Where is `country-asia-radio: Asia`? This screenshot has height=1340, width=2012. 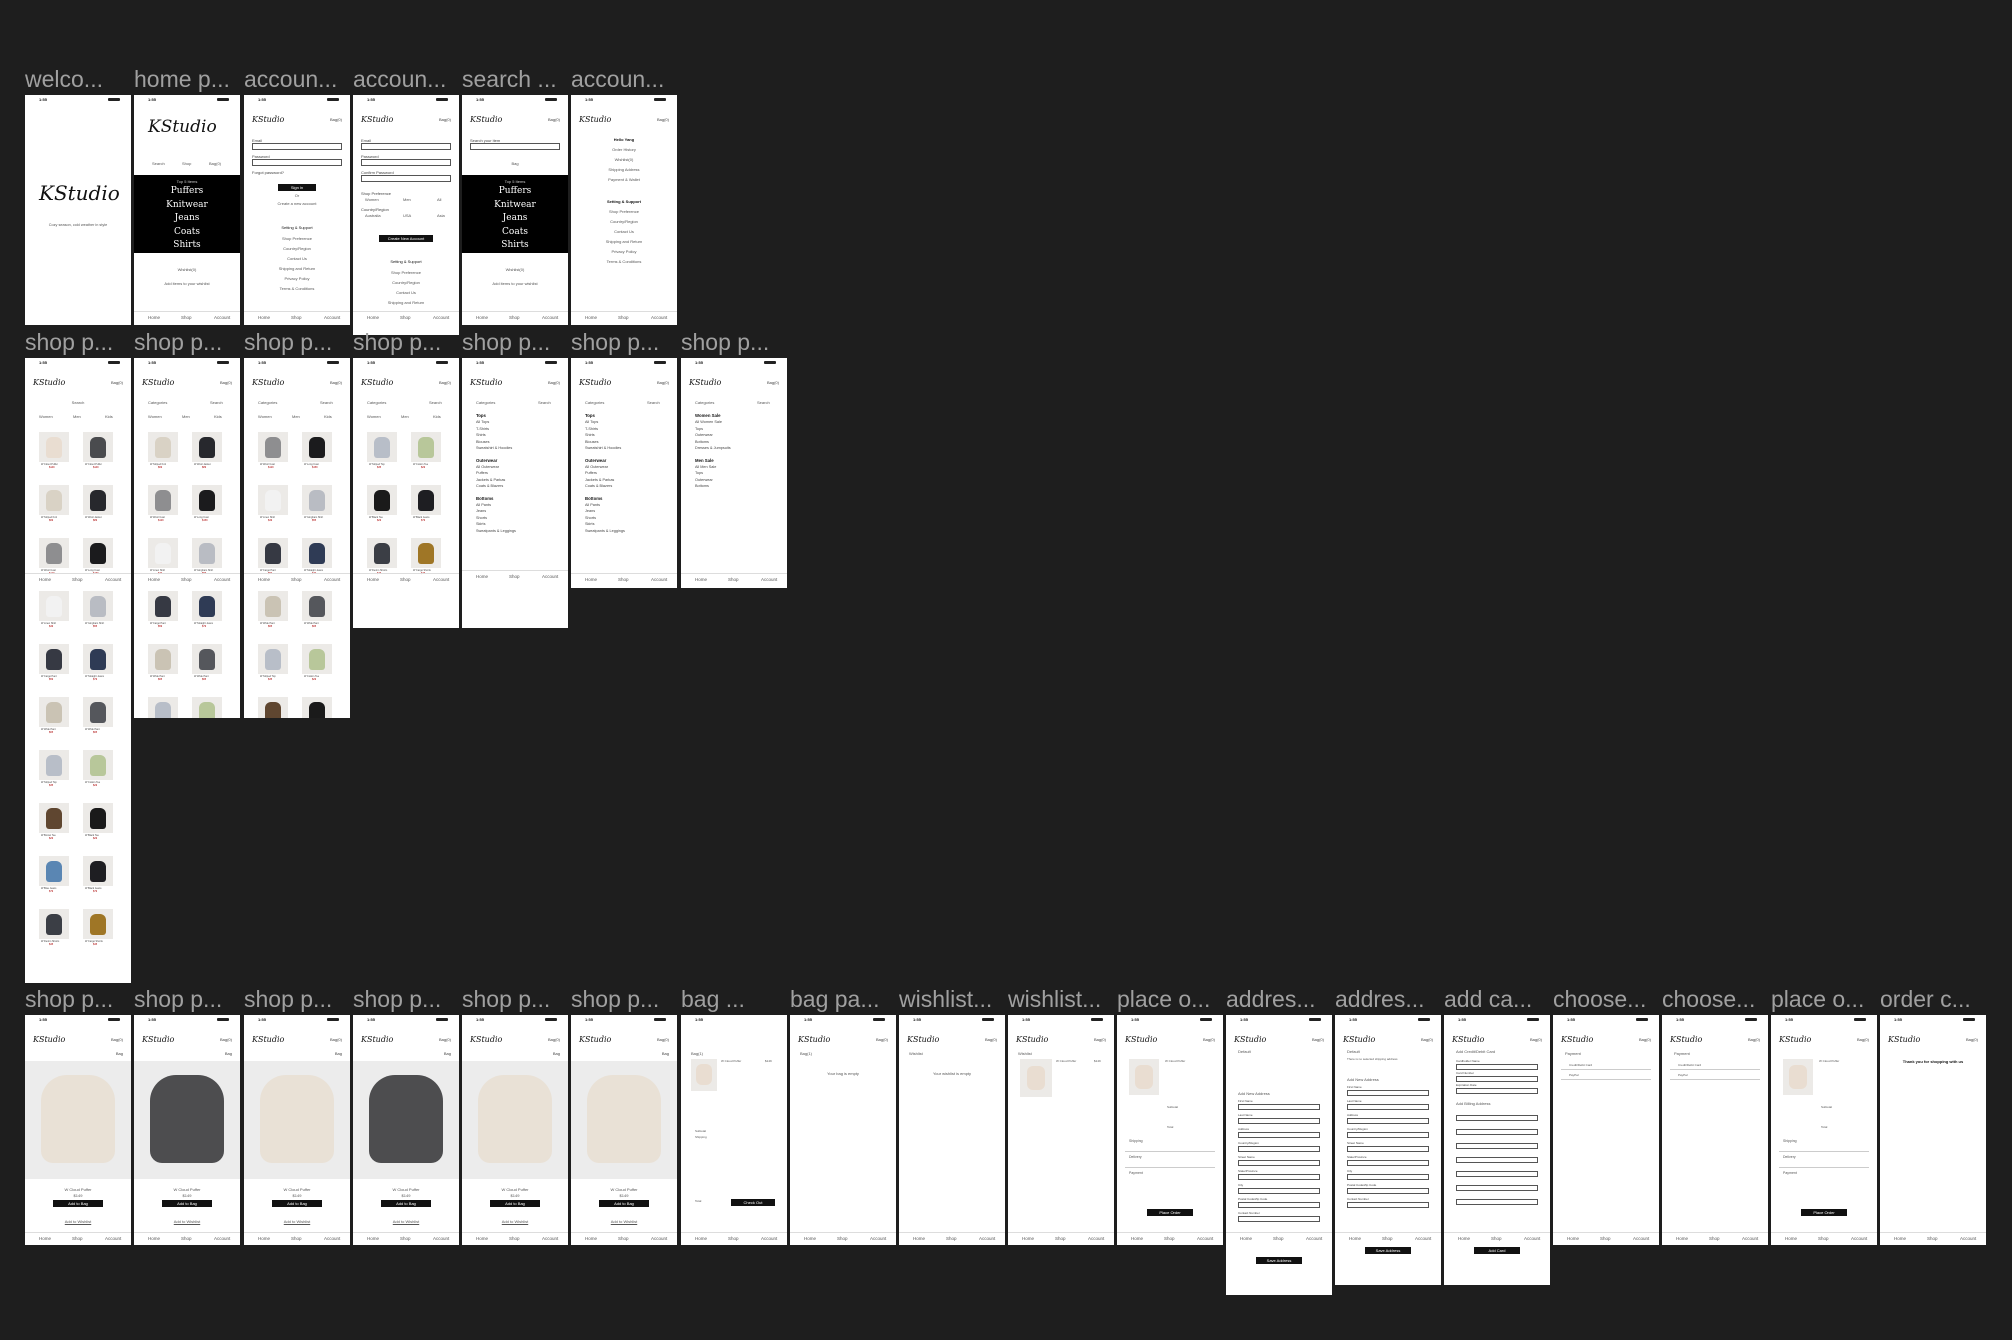 country-asia-radio: Asia is located at coordinates (441, 215).